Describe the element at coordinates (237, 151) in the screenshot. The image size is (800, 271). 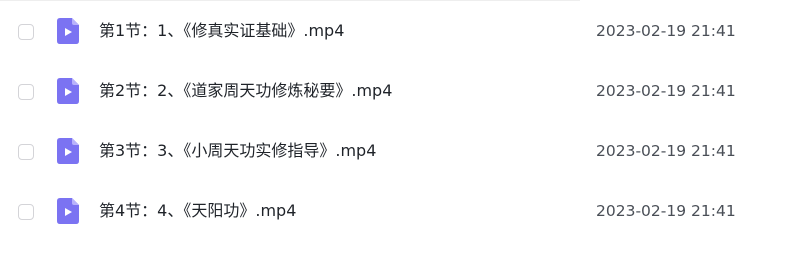
I see `file-name: 第3节：3、《小周天功实修指导》.mp4` at that location.